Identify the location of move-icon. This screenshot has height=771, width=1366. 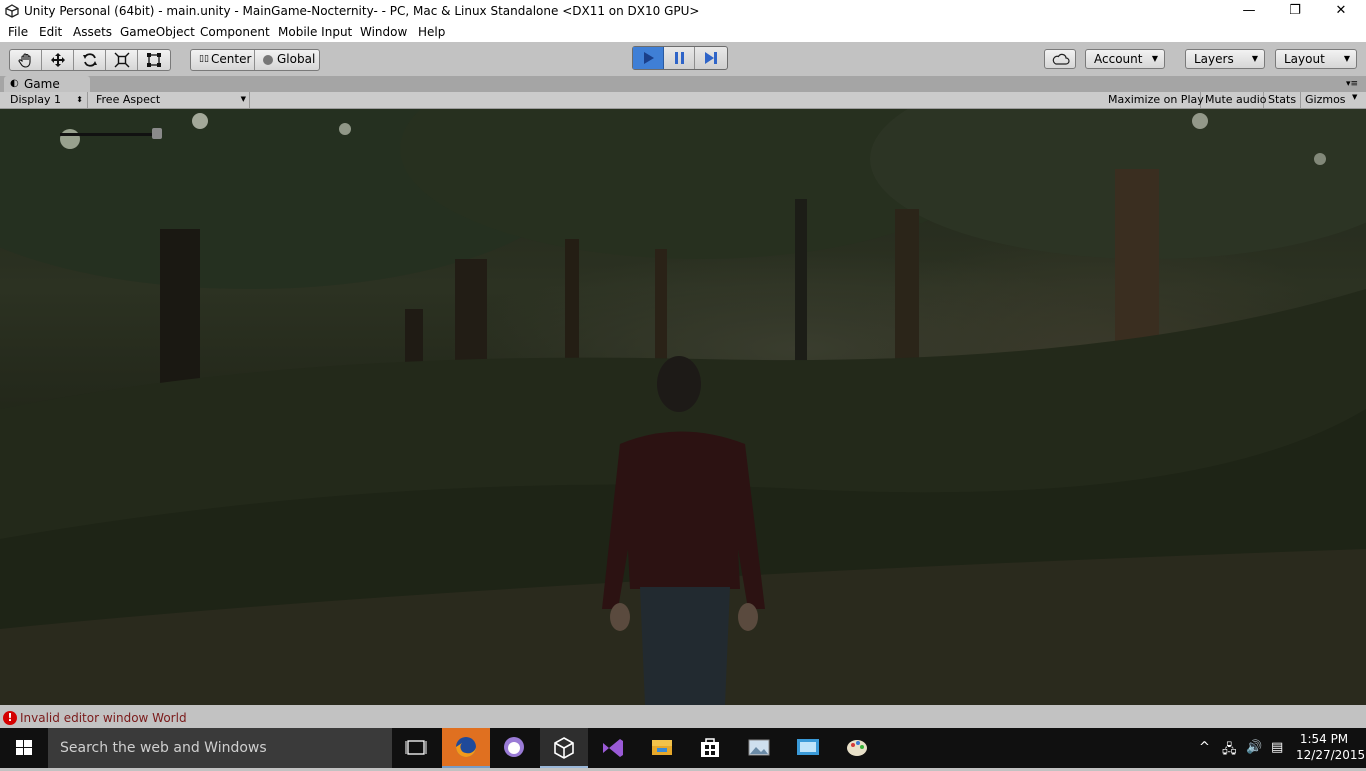
(57, 60).